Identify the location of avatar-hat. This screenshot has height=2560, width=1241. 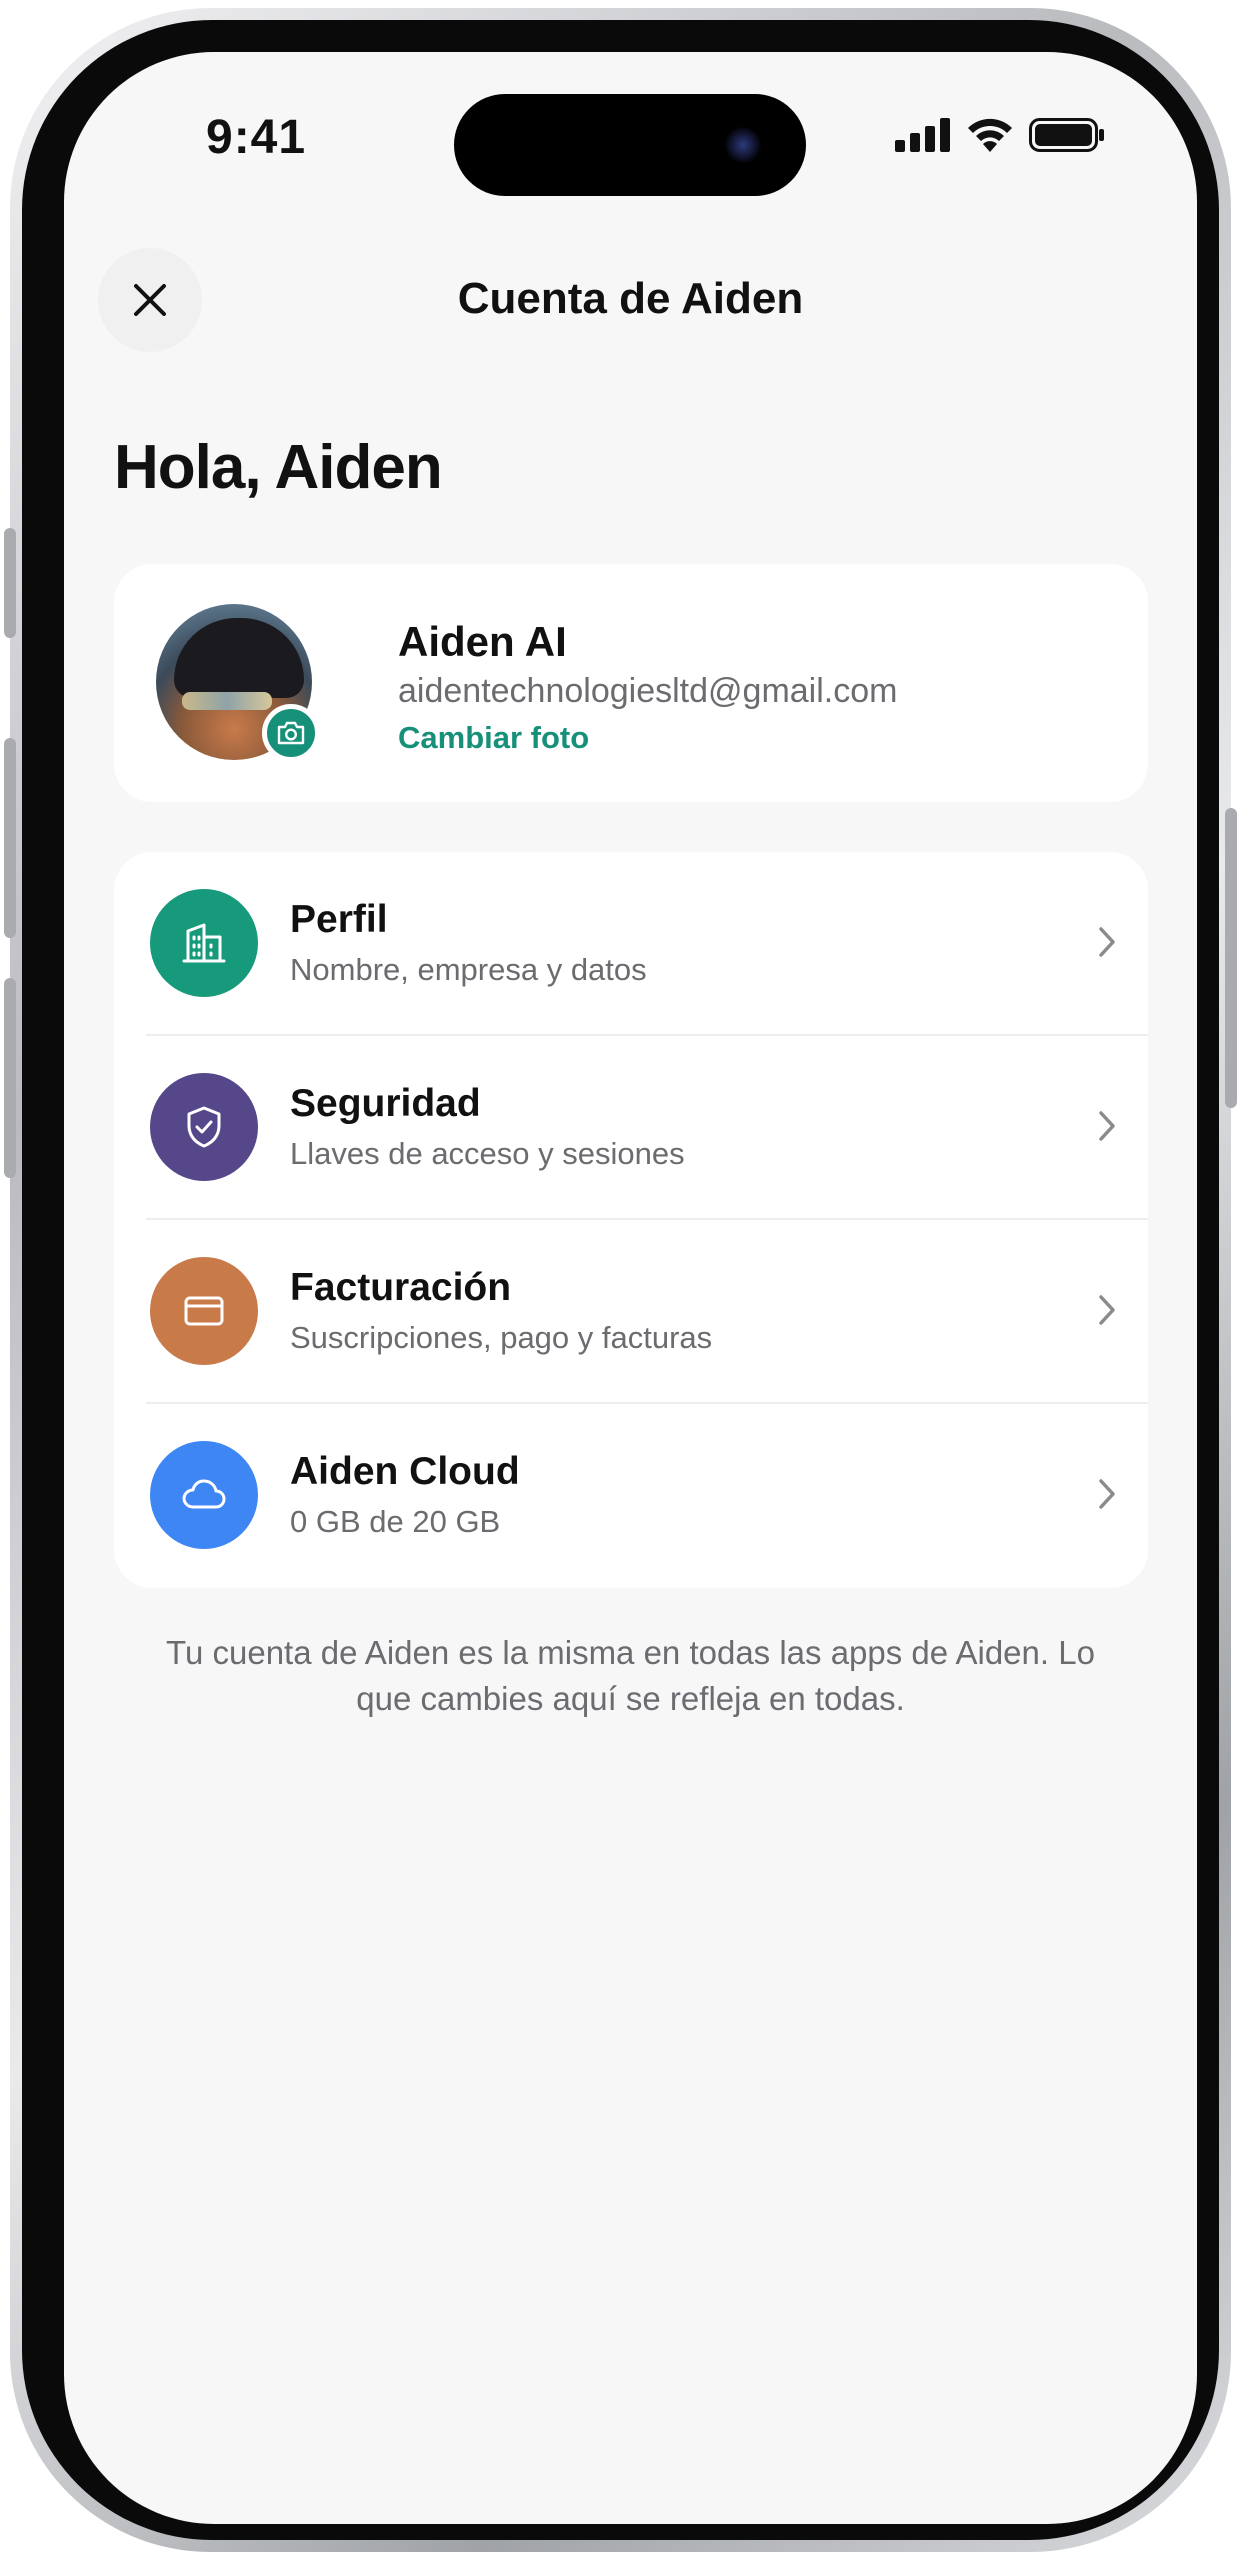
(239, 658).